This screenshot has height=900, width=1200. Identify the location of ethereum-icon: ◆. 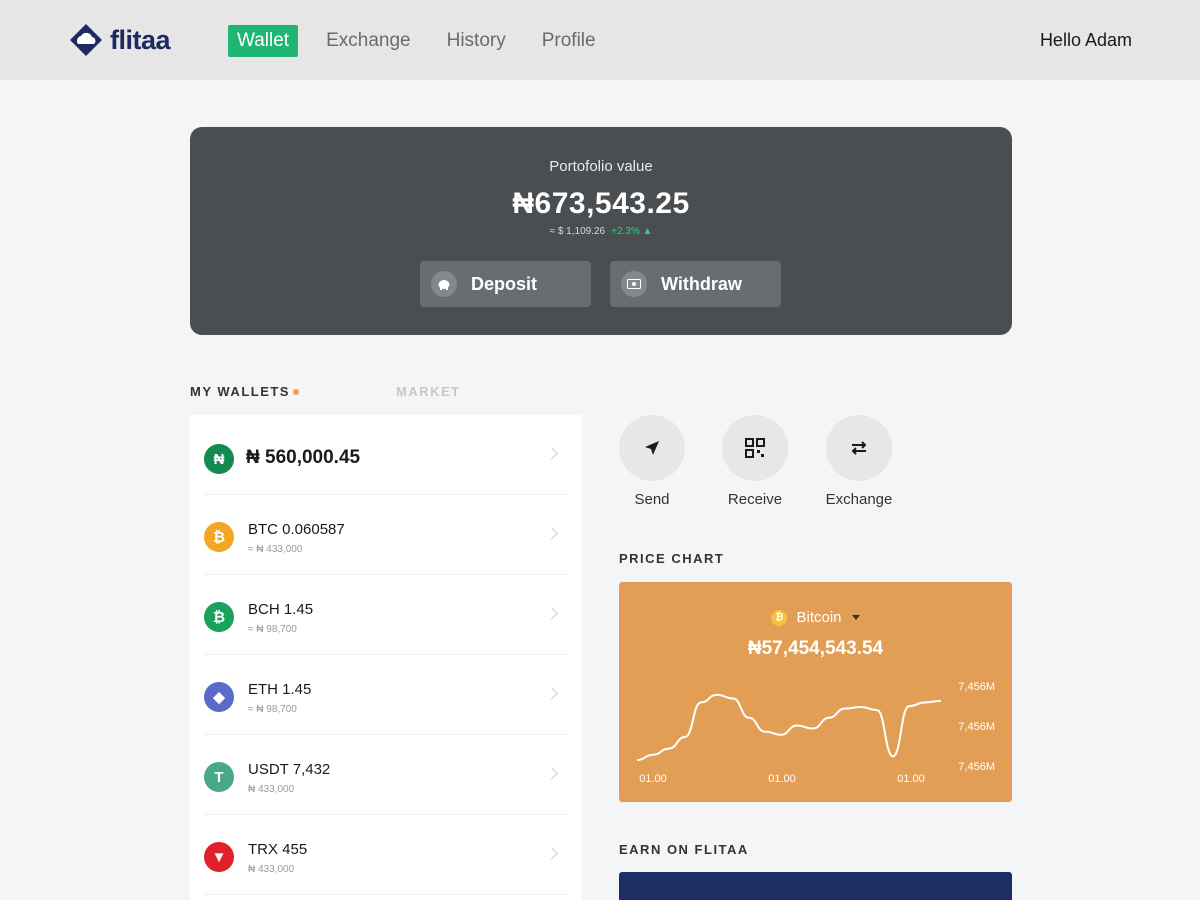
(219, 697).